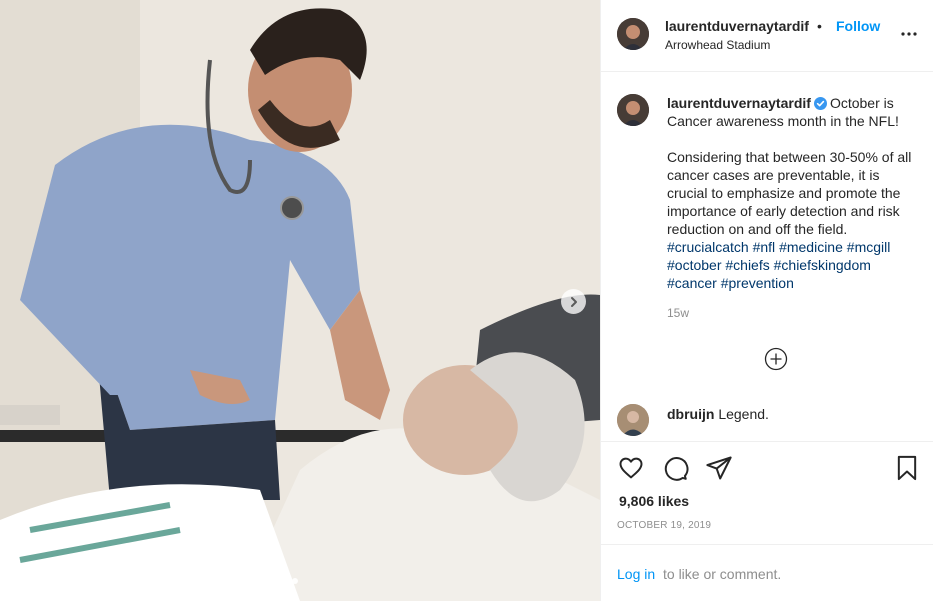  I want to click on commenter-avatar, so click(633, 420).